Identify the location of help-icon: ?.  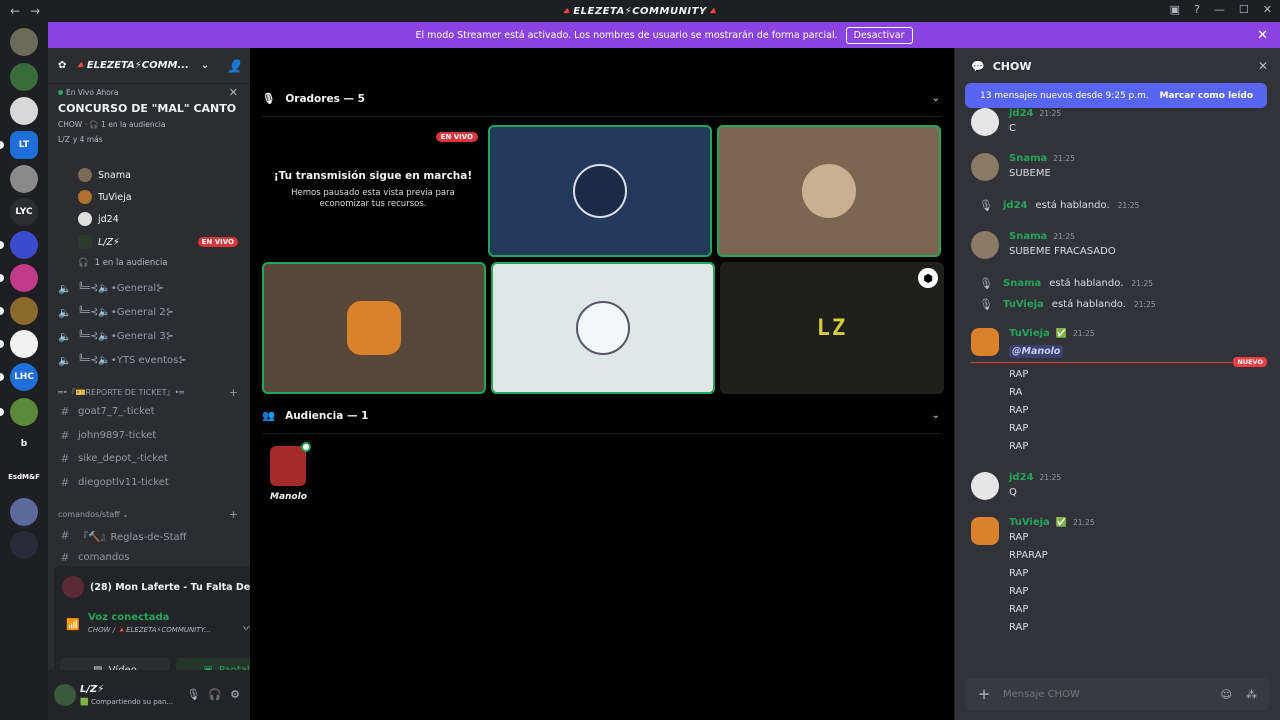
(1197, 9).